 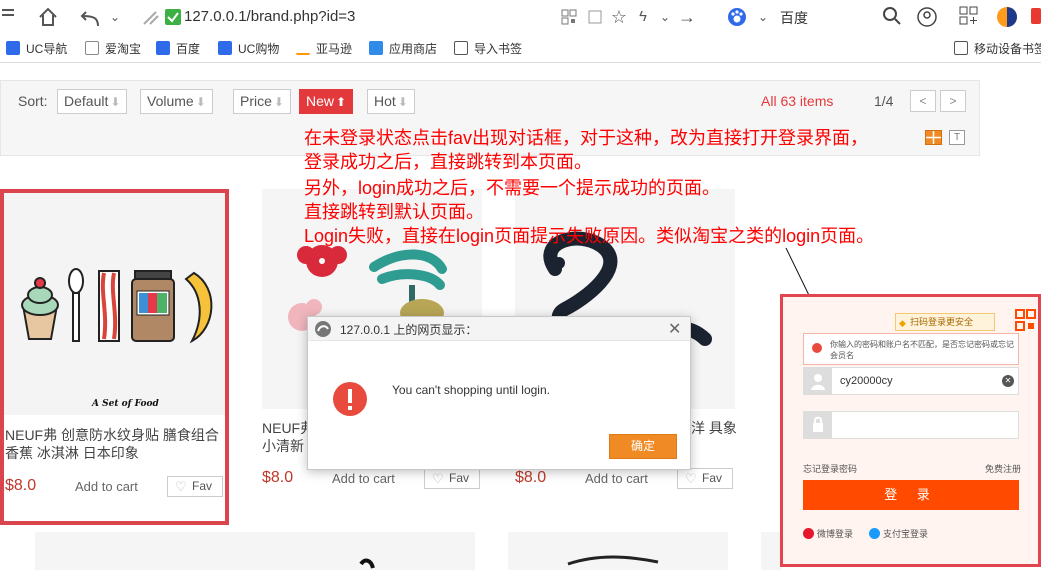 What do you see at coordinates (643, 446) in the screenshot?
I see `ok-button: 确定` at bounding box center [643, 446].